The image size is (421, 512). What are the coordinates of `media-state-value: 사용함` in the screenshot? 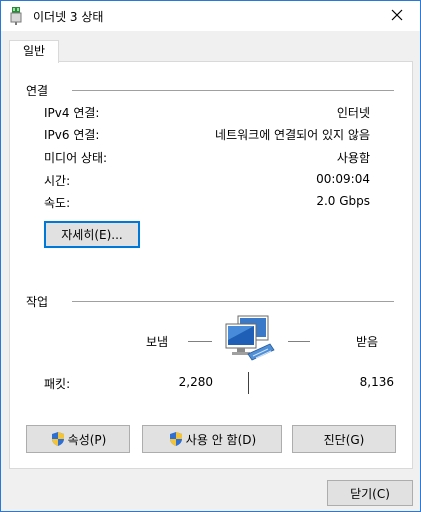 It's located at (353, 158).